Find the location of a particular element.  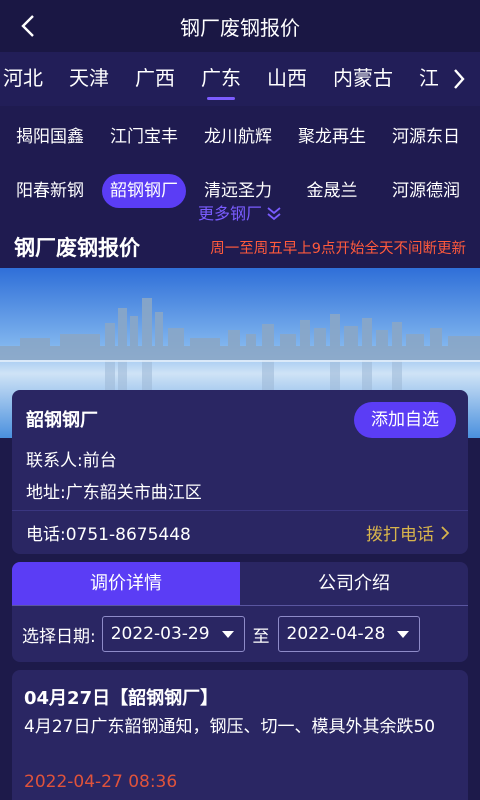

province-scroll-button is located at coordinates (459, 79).